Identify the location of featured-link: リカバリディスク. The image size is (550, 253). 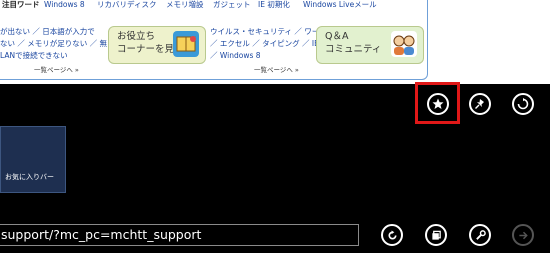
(126, 5).